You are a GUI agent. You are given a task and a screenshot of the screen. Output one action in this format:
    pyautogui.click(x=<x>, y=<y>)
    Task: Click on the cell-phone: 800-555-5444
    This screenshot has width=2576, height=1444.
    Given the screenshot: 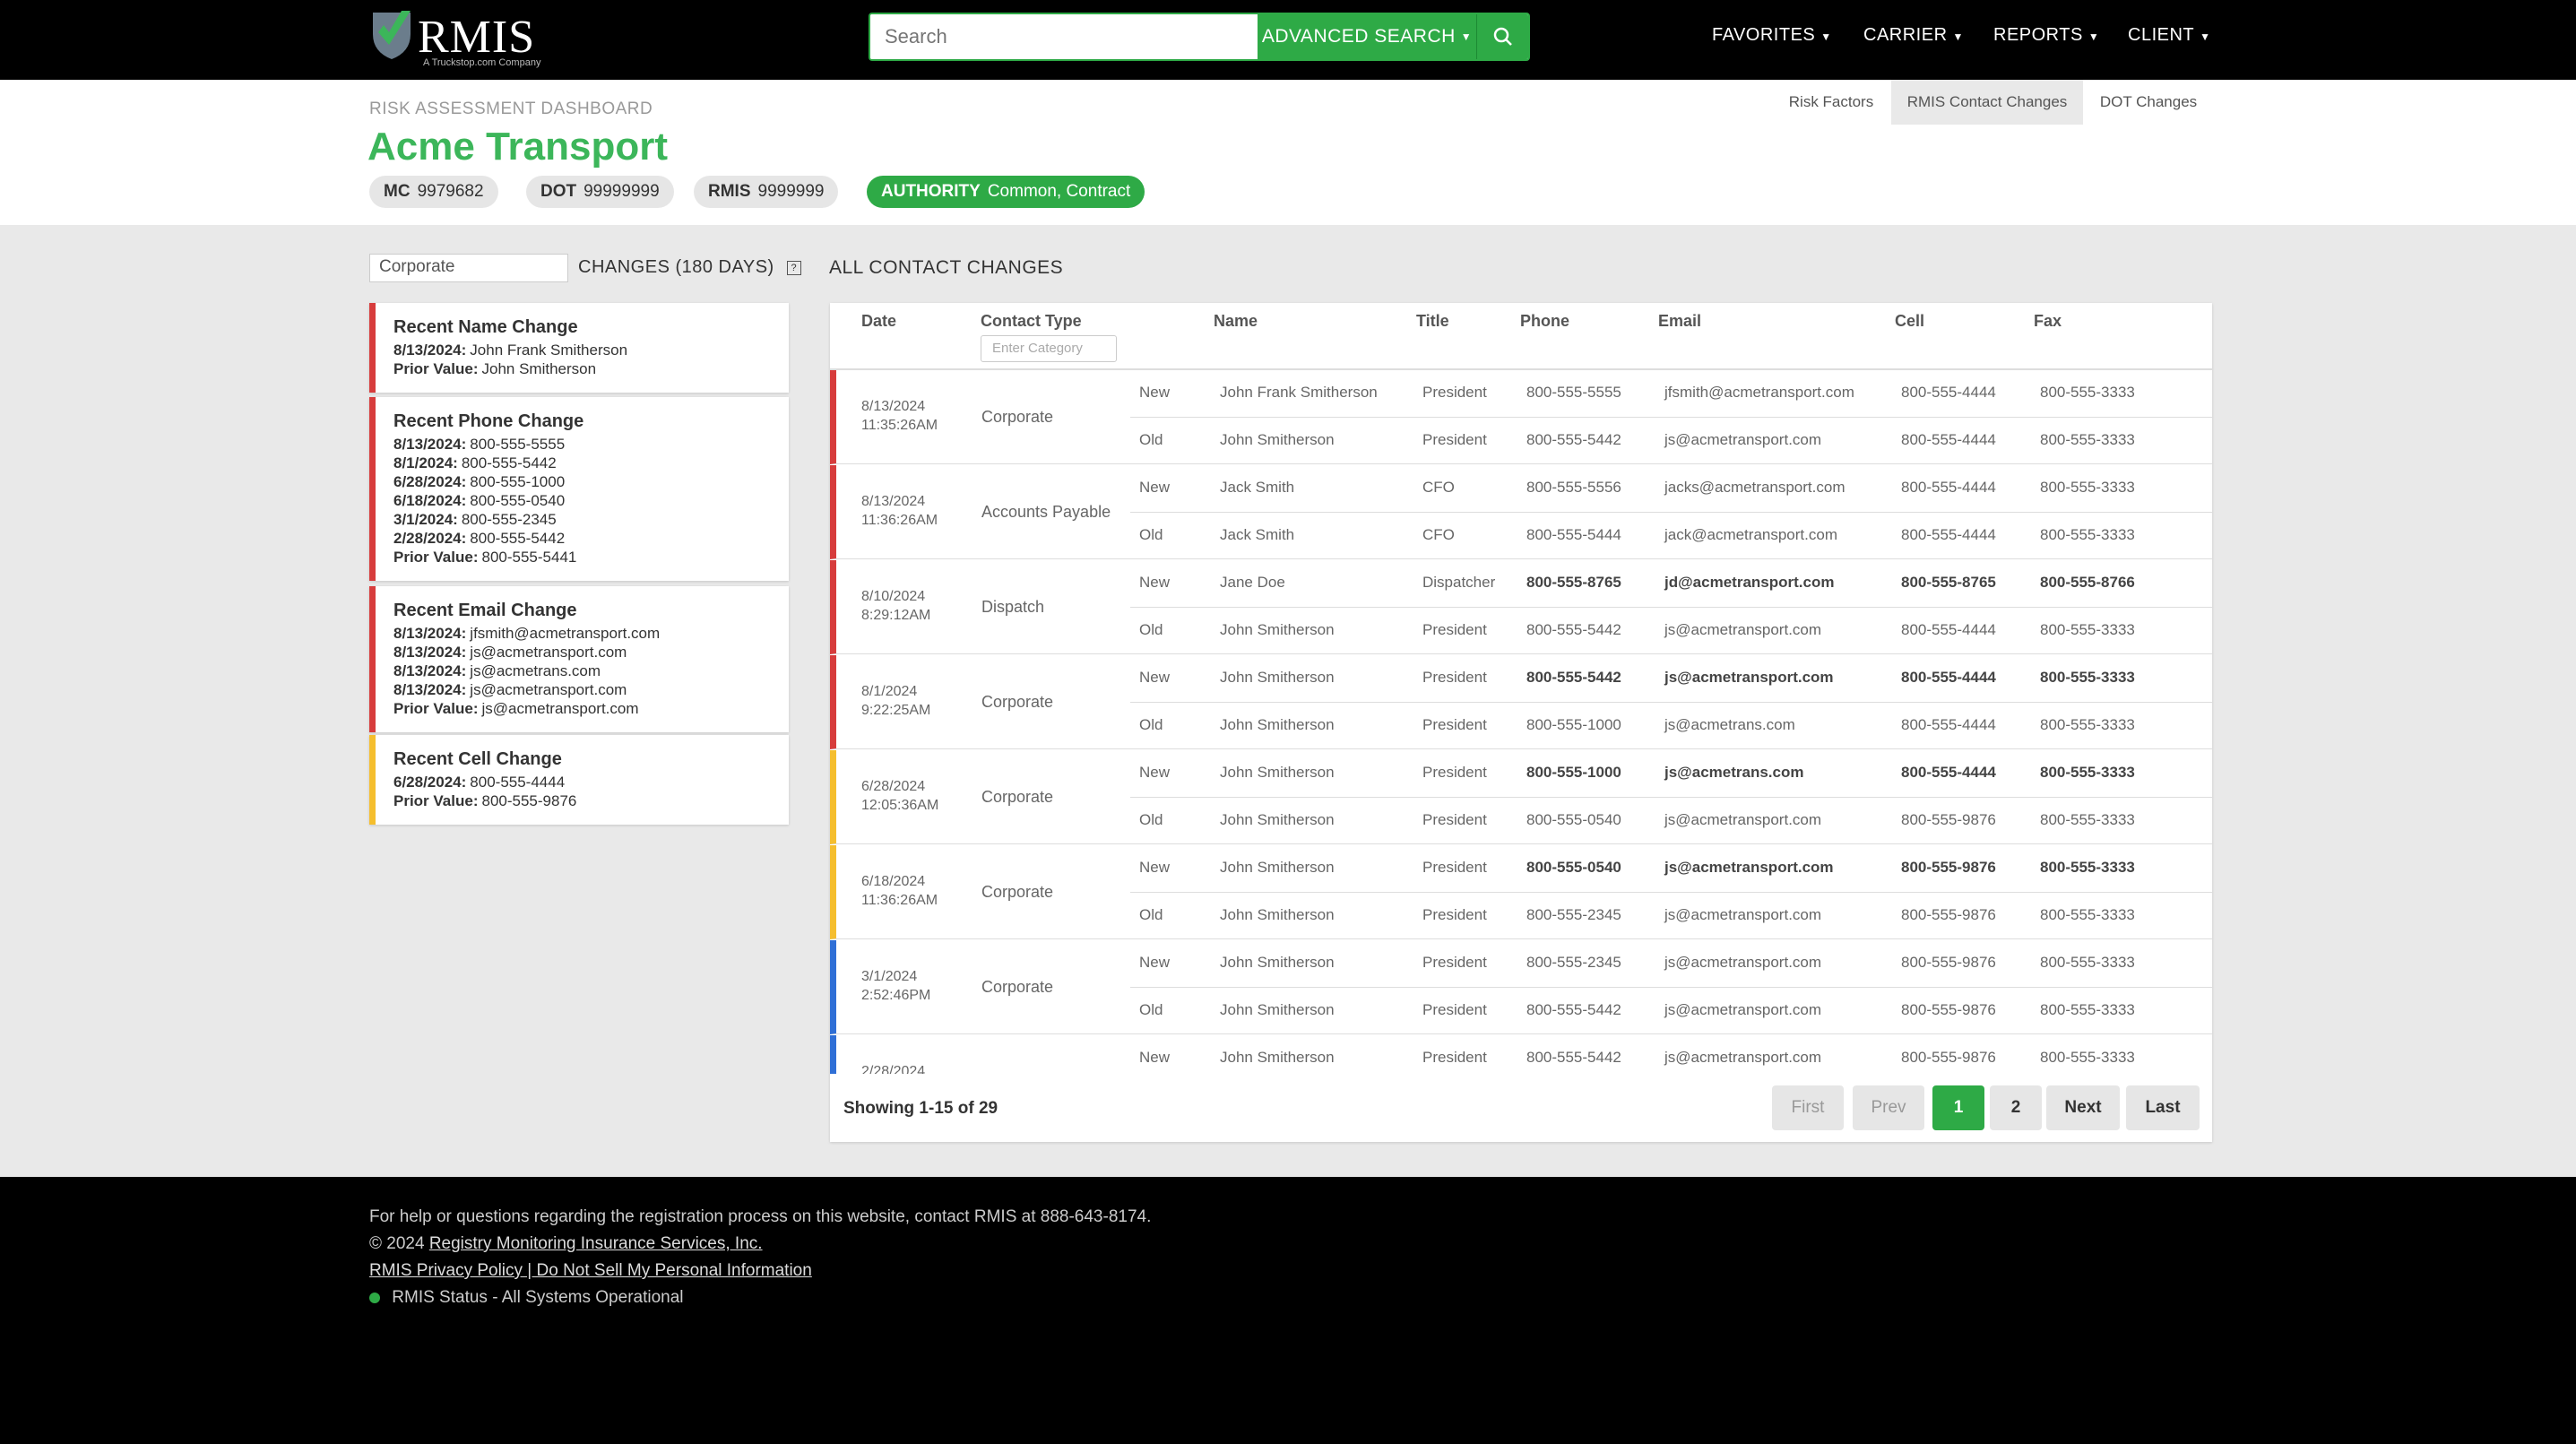 What is the action you would take?
    pyautogui.click(x=1573, y=535)
    